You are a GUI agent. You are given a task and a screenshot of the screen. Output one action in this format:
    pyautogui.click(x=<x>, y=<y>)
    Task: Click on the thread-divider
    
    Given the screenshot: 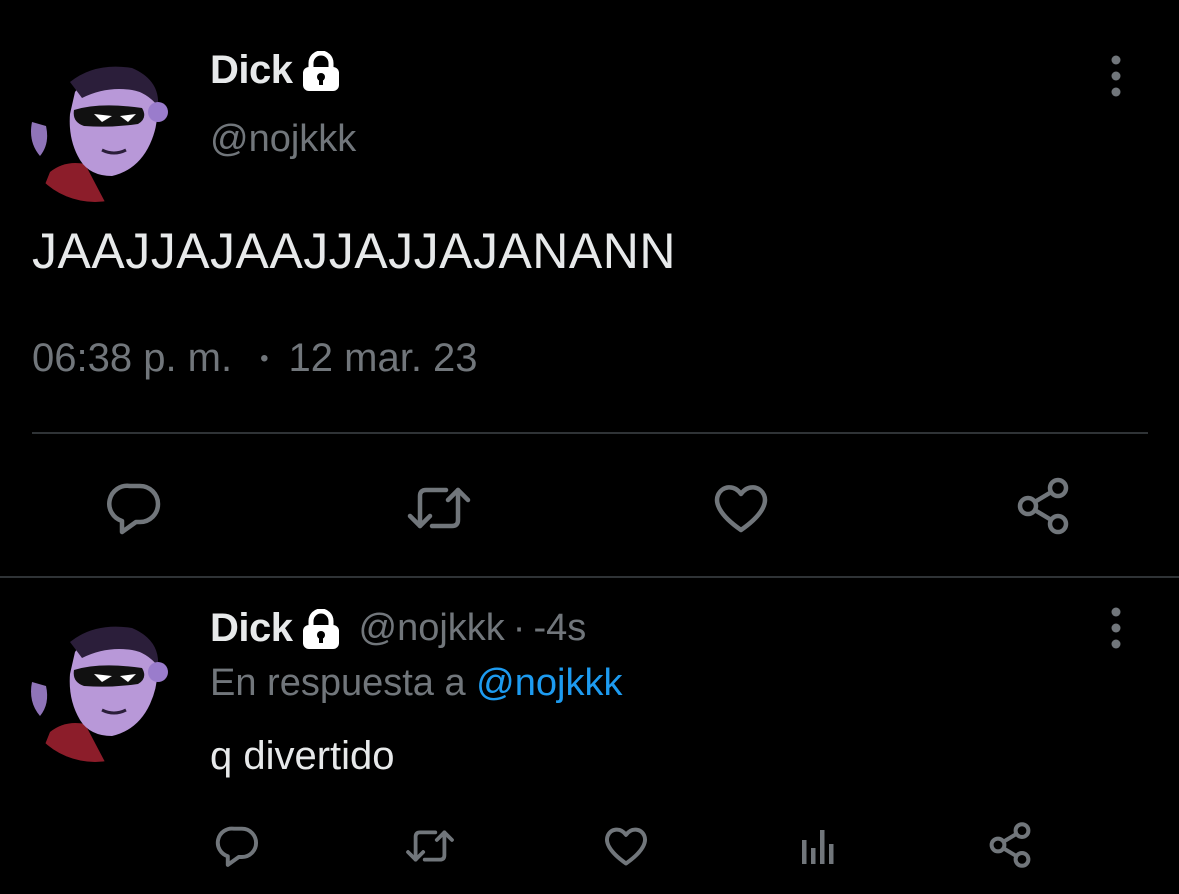 What is the action you would take?
    pyautogui.click(x=589, y=577)
    